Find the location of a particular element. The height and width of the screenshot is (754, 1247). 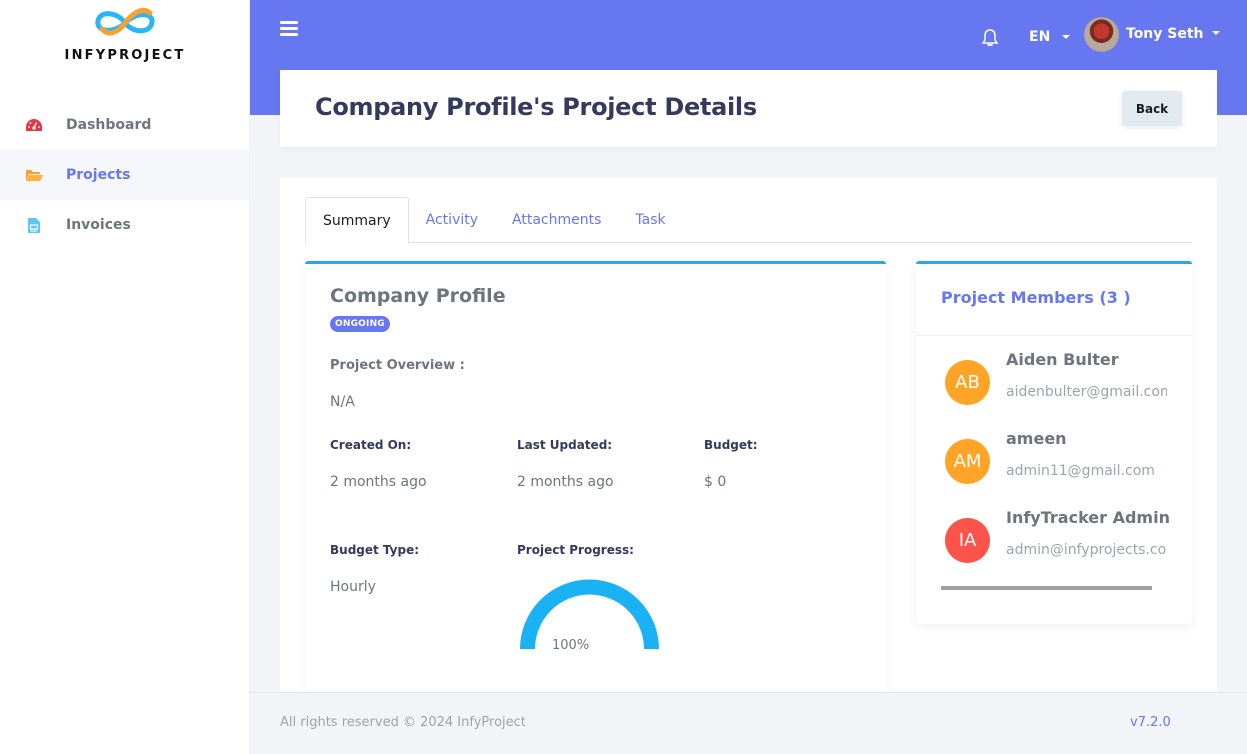

created-on-label: Created On: is located at coordinates (371, 445).